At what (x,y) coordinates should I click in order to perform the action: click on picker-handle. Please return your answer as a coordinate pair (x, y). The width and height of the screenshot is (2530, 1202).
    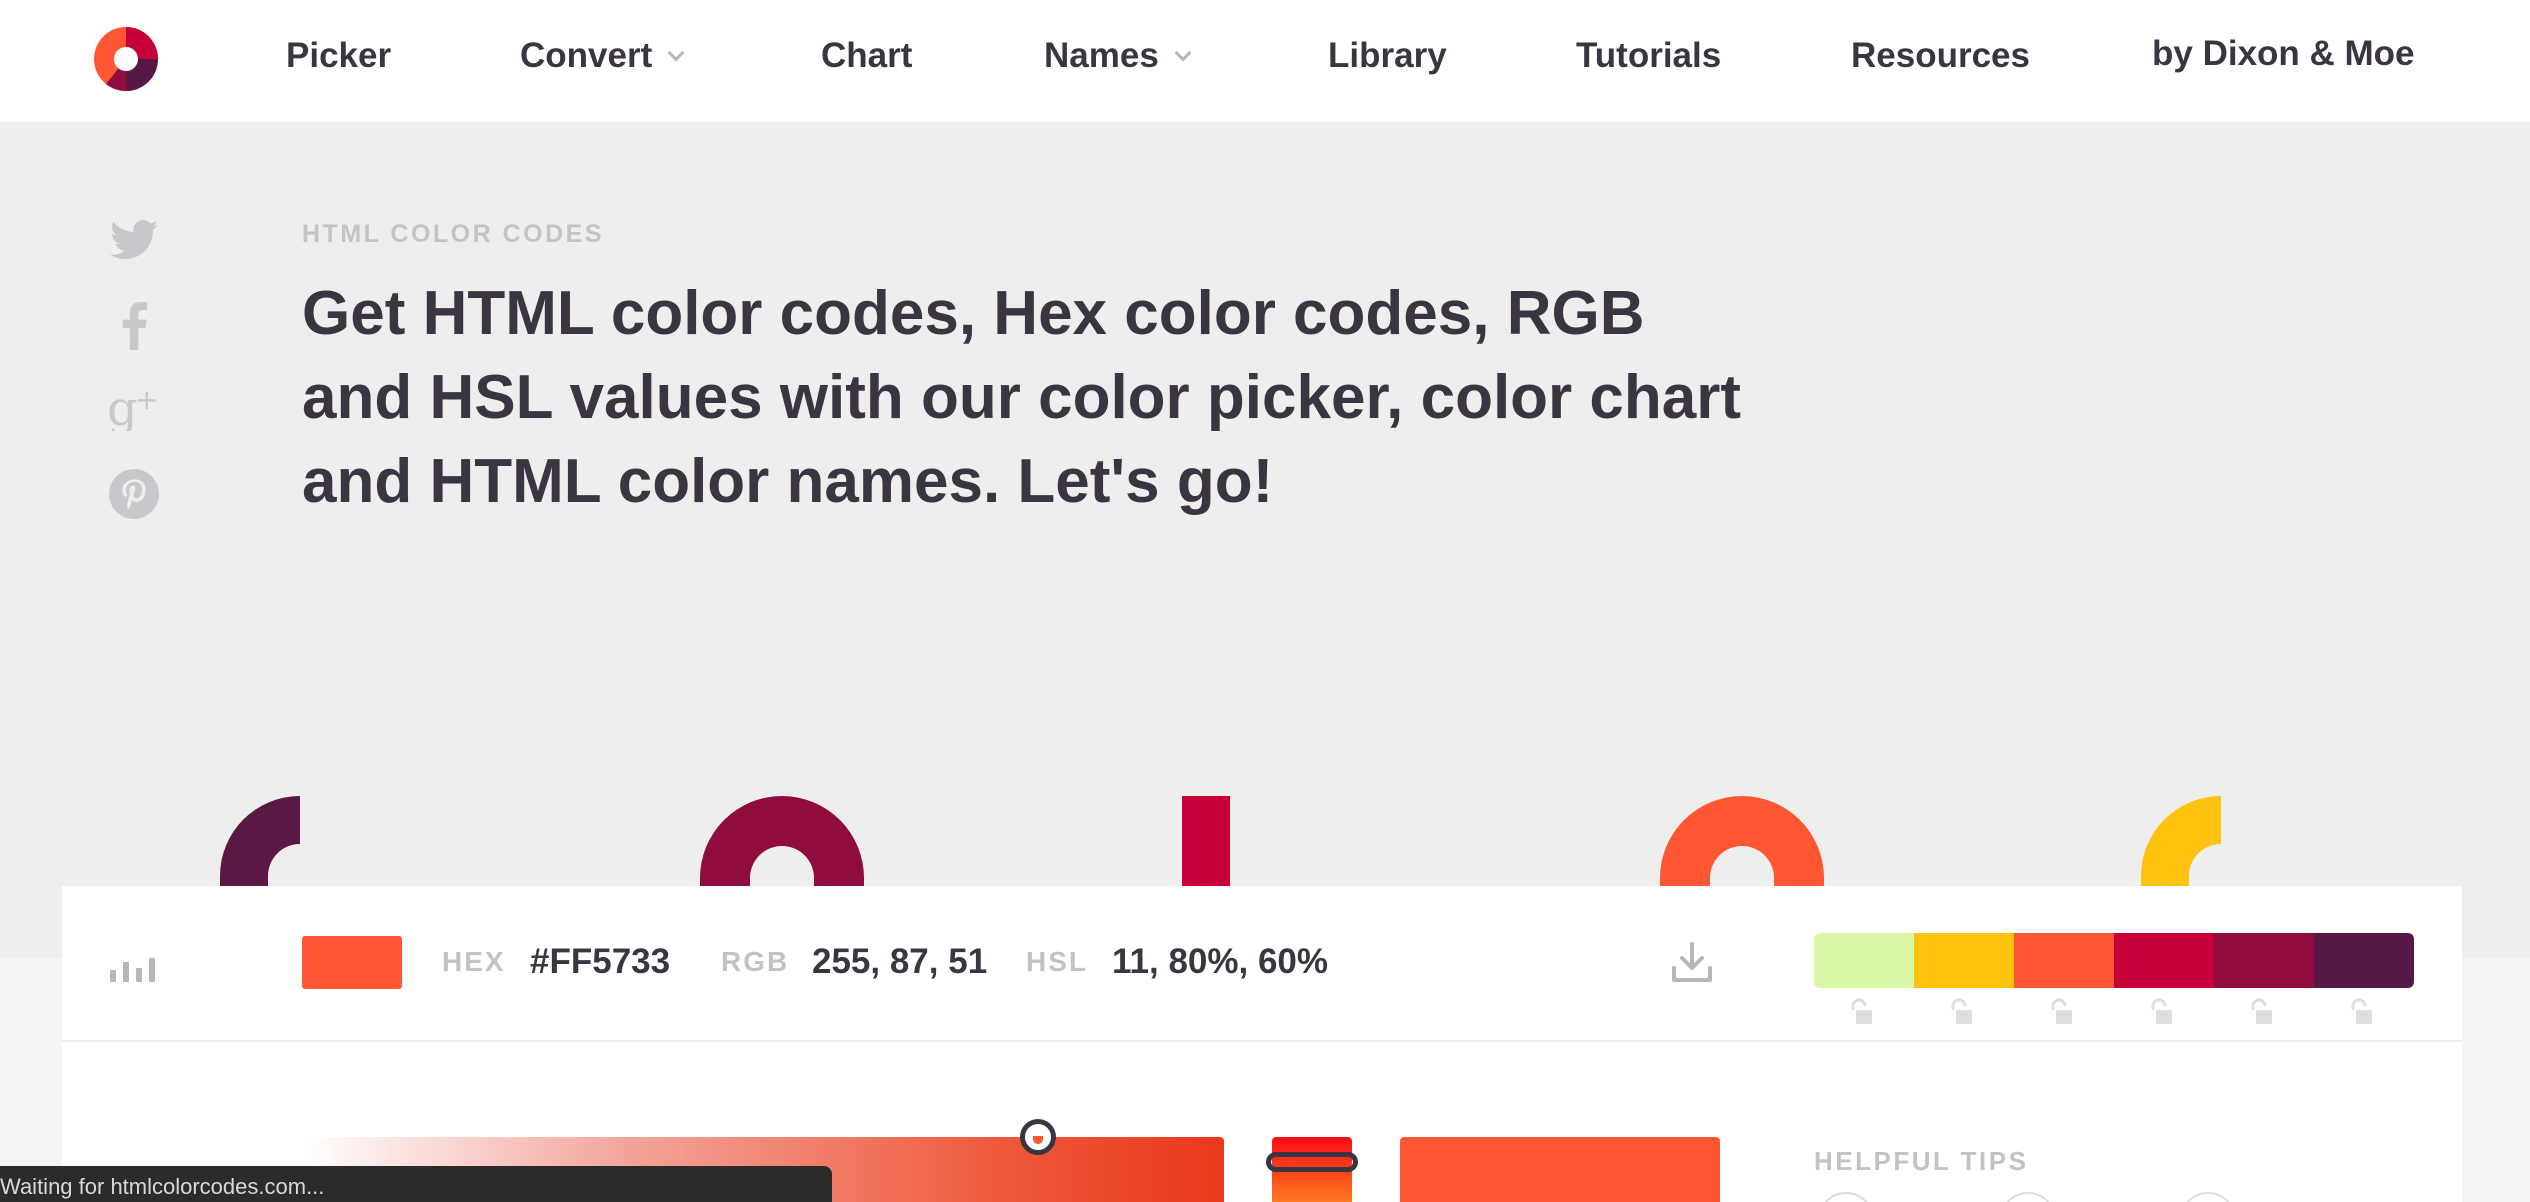
    Looking at the image, I should click on (1038, 1137).